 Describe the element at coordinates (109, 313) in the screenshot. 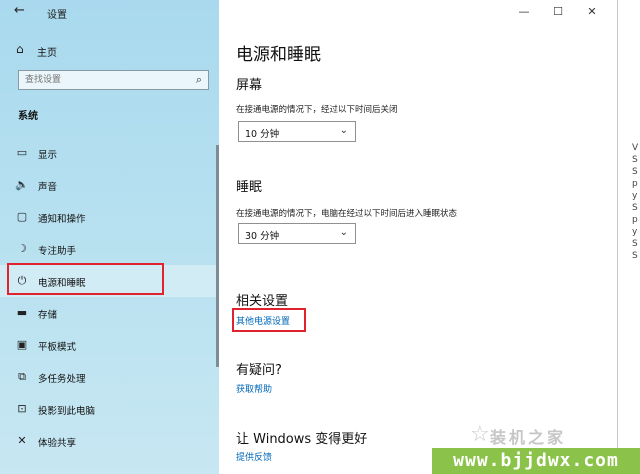

I see `sidebar-item-storage: ▬ 存储` at that location.